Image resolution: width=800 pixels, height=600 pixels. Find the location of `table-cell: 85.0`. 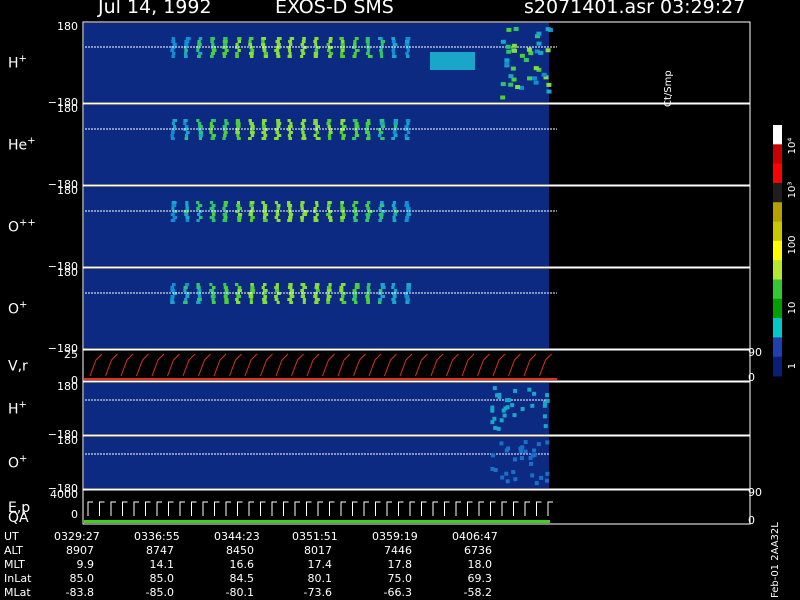

table-cell: 85.0 is located at coordinates (162, 578).